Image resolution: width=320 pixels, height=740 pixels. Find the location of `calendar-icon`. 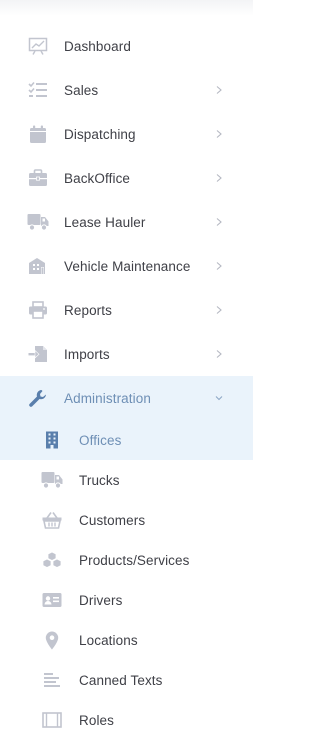

calendar-icon is located at coordinates (38, 134).